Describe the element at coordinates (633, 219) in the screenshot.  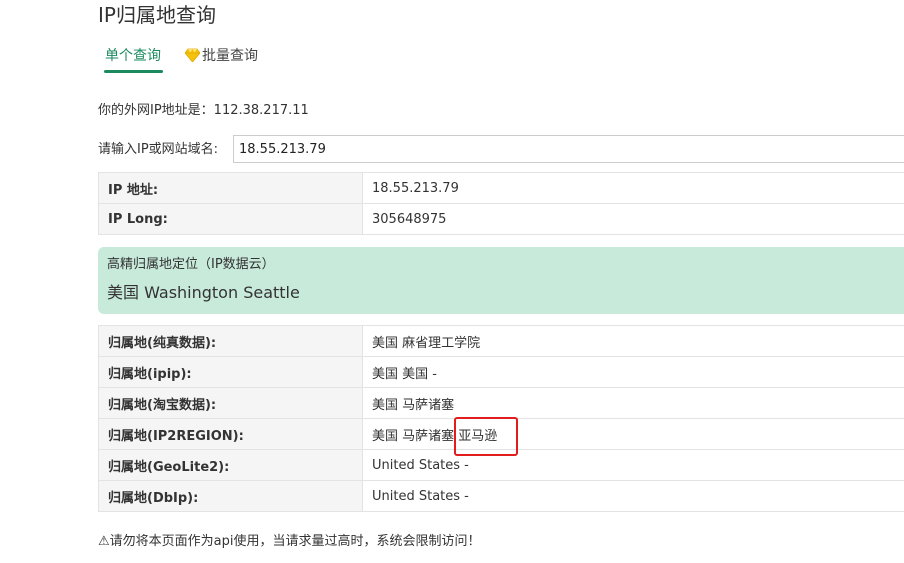
I see `row-value: 305648975` at that location.